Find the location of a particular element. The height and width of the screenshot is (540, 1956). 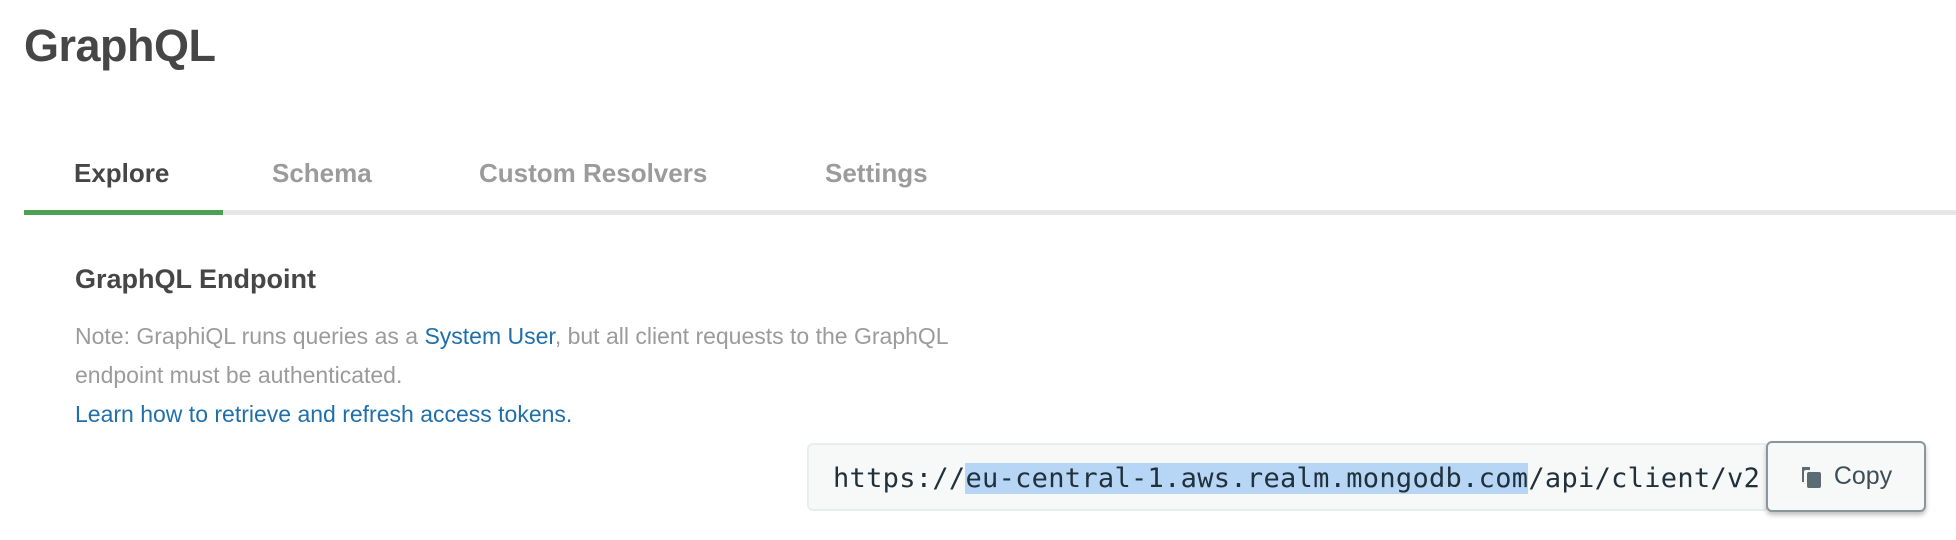

url-prefix: https:// is located at coordinates (899, 478).